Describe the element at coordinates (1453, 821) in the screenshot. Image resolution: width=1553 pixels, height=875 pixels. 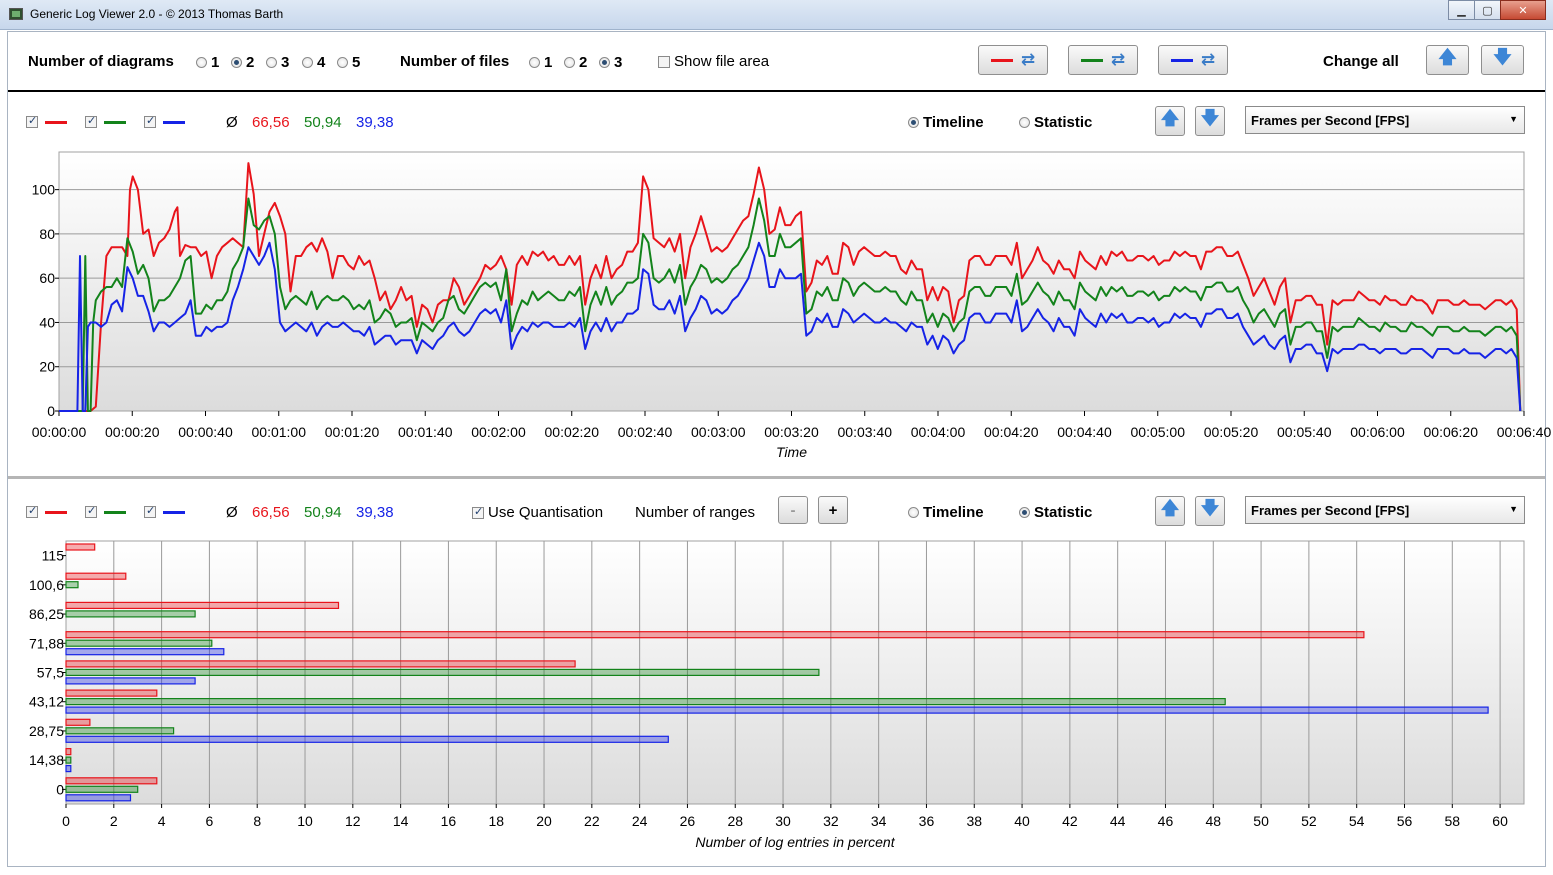
I see `chart2-x-tick-label: 58` at that location.